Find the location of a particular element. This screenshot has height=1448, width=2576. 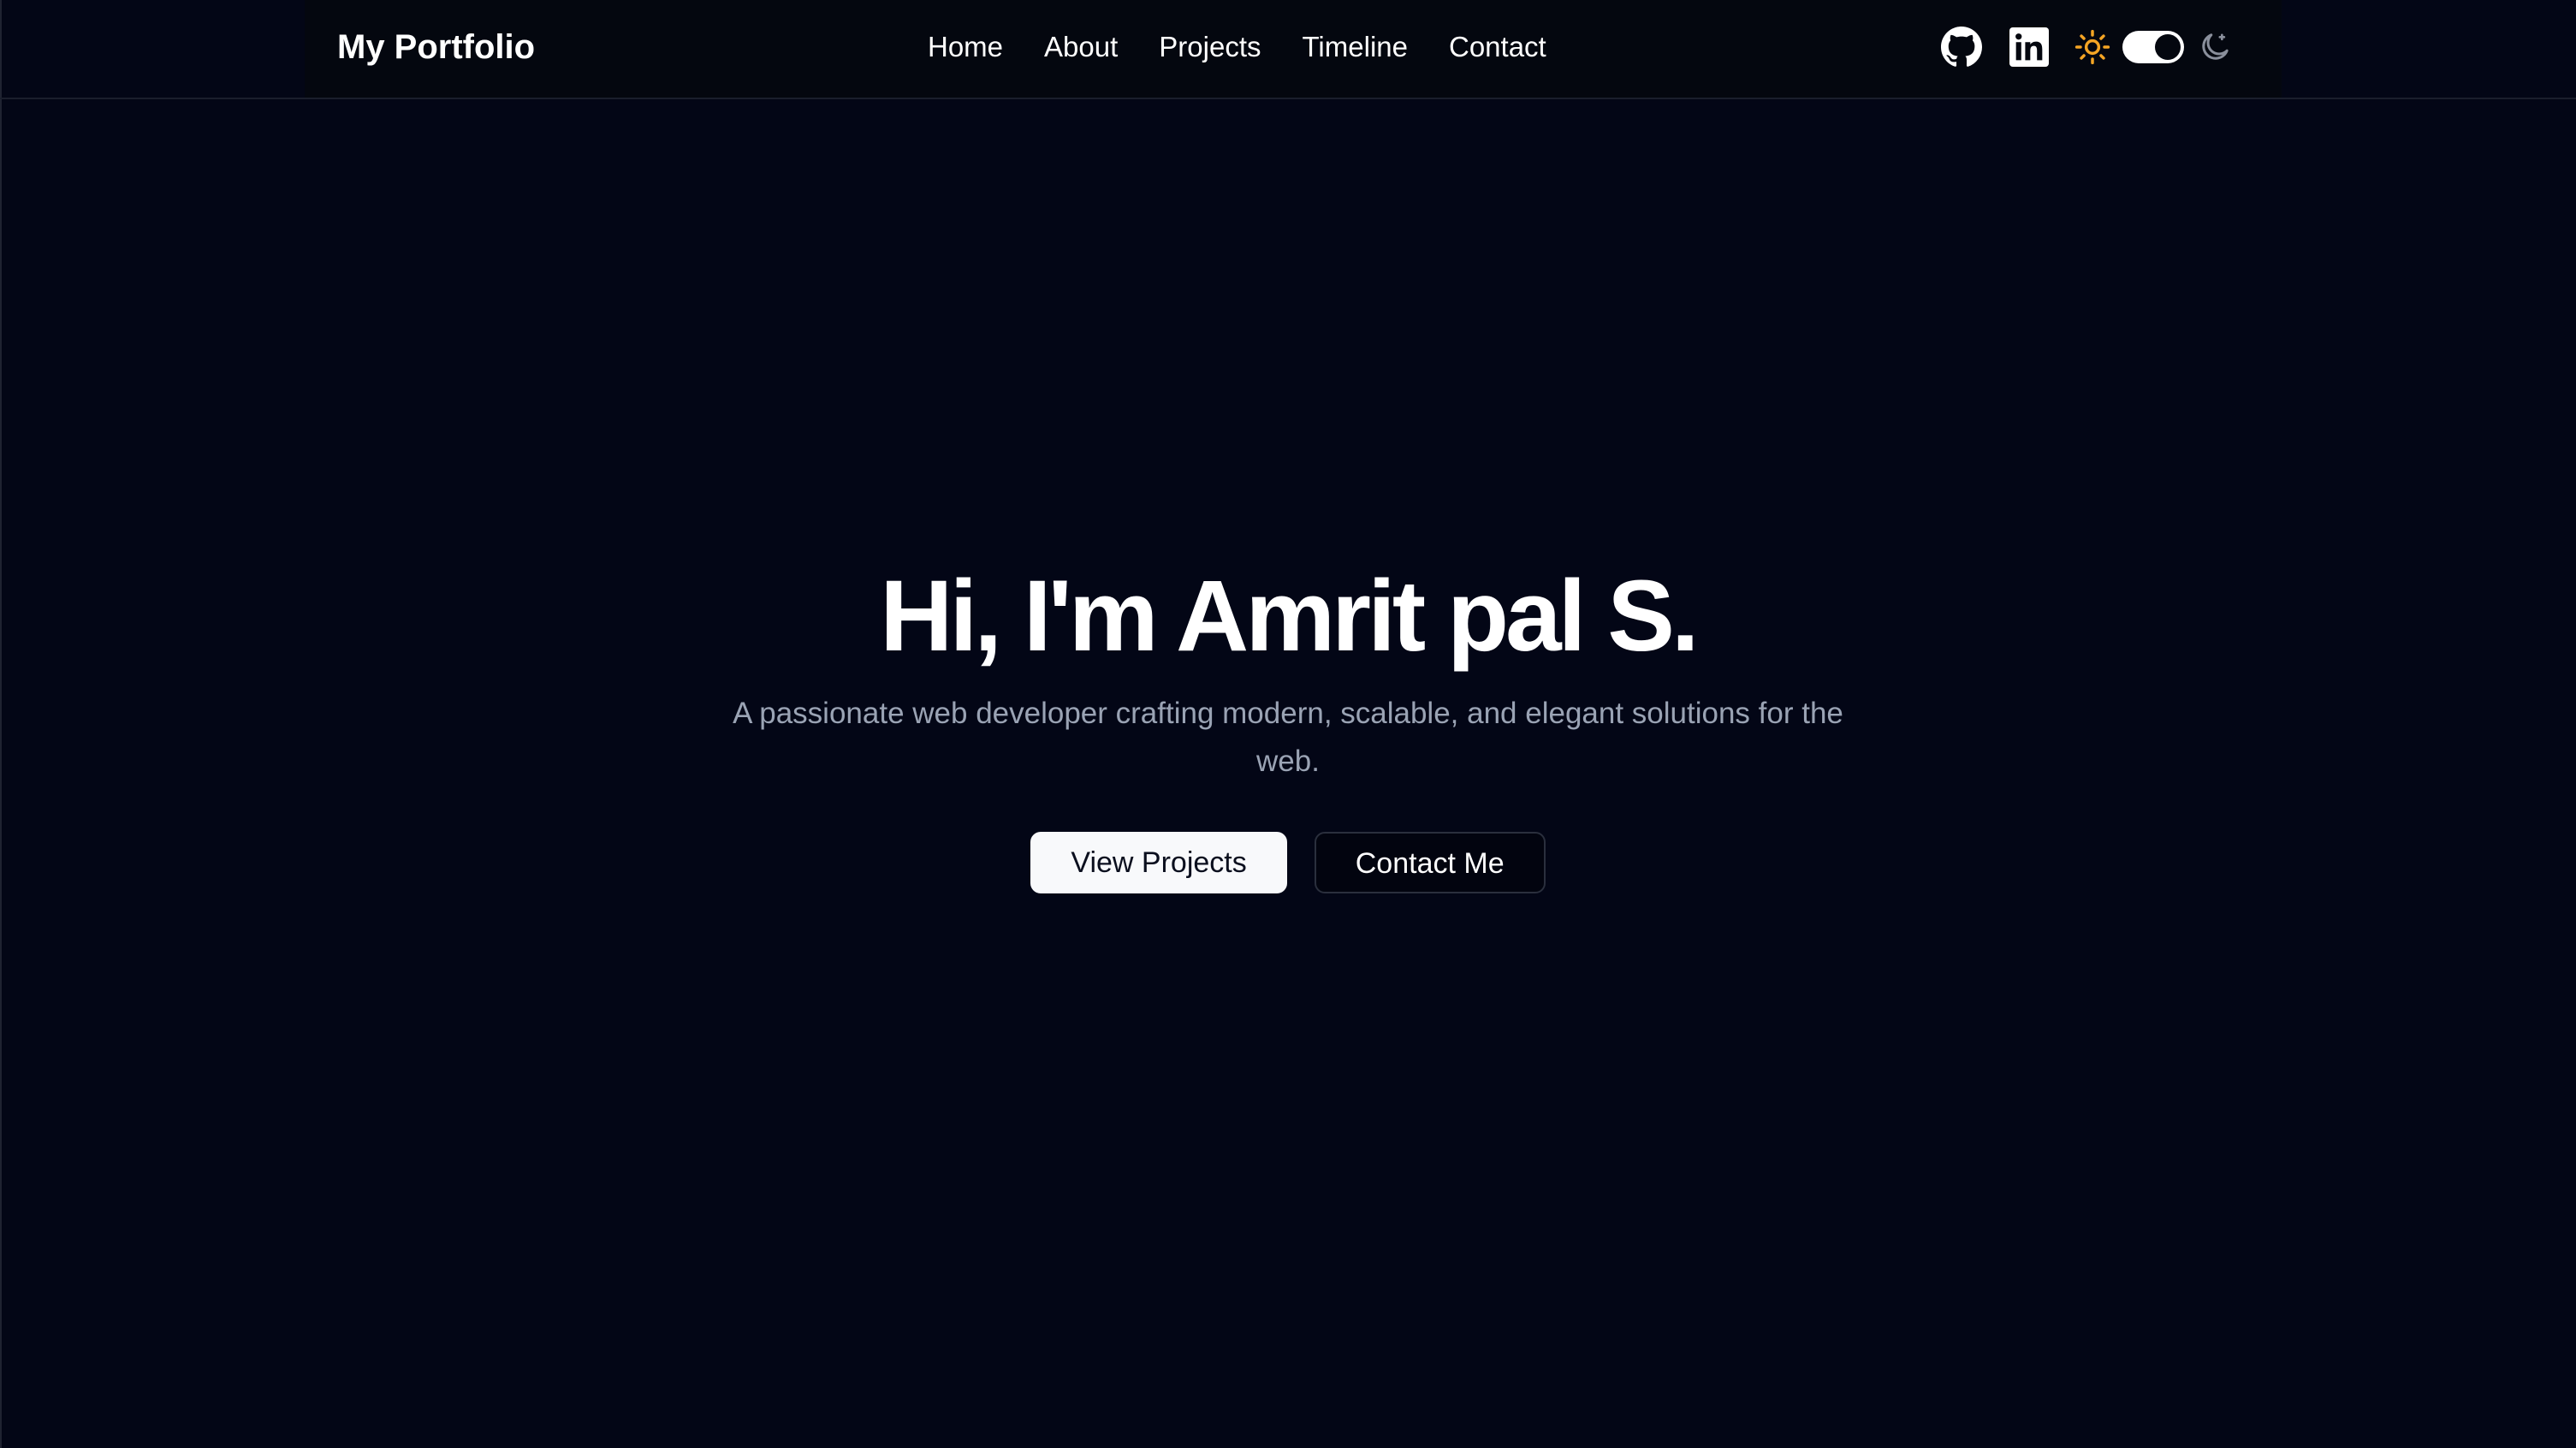

nav-link-timeline: Timeline is located at coordinates (1355, 47).